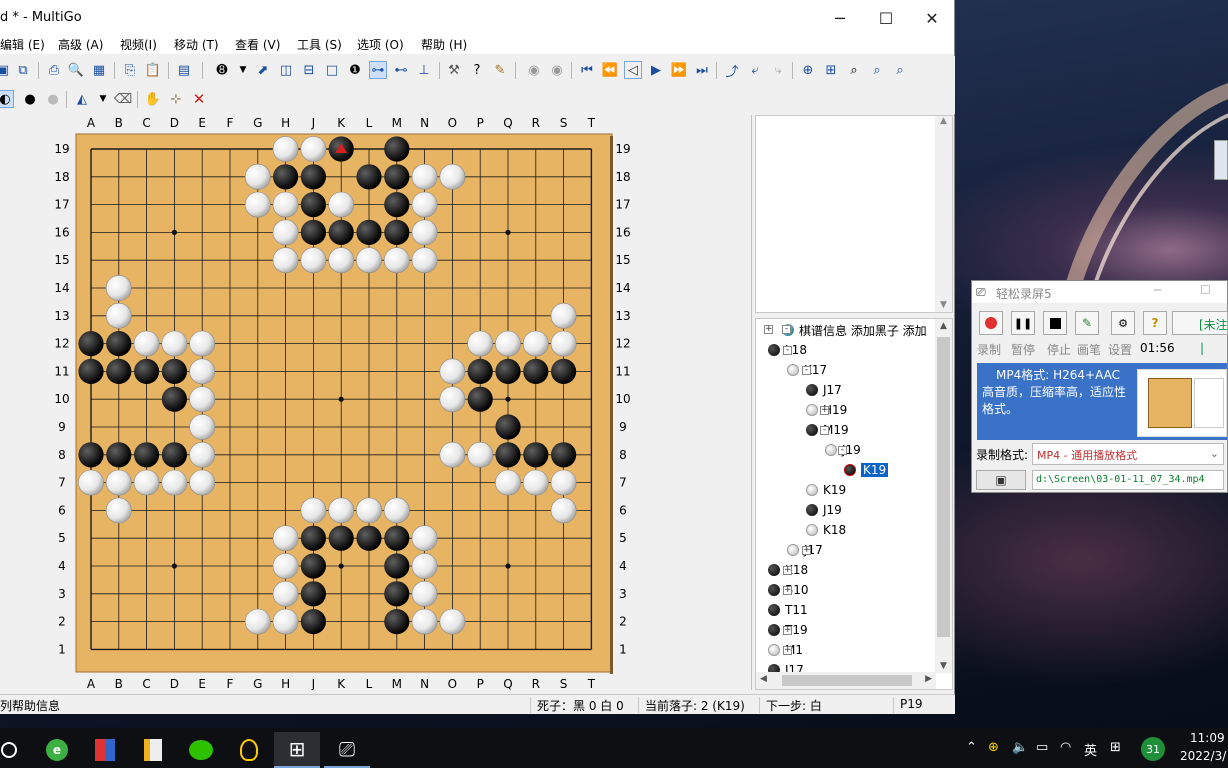  What do you see at coordinates (633, 70) in the screenshot?
I see `back-move-icon: ◁` at bounding box center [633, 70].